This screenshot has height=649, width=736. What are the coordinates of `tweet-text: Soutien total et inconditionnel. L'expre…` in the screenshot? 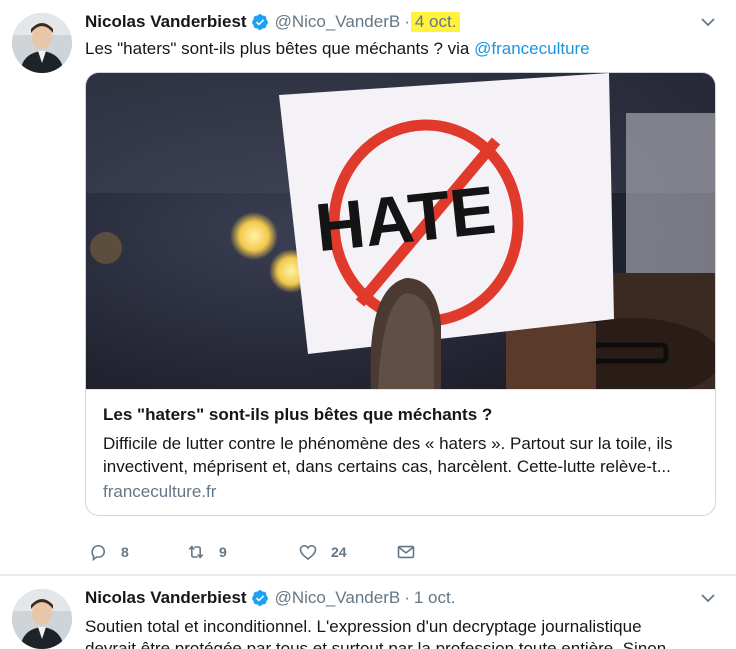 It's located at (395, 632).